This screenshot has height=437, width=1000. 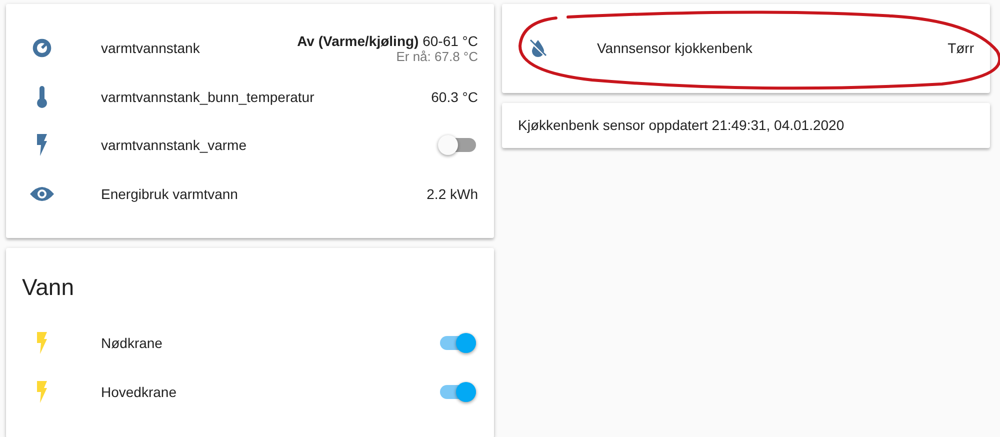 I want to click on eye-icon, so click(x=42, y=194).